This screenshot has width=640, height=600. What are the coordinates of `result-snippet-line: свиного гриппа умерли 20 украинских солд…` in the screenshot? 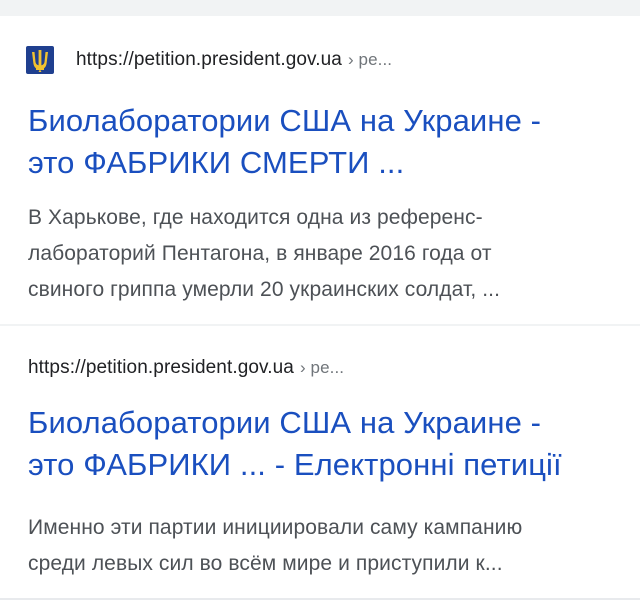 It's located at (264, 289).